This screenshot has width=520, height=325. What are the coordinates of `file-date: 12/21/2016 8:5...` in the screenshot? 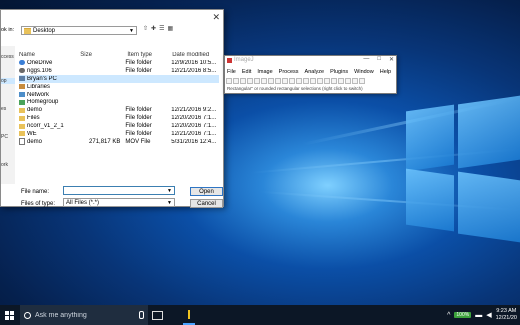 It's located at (194, 70).